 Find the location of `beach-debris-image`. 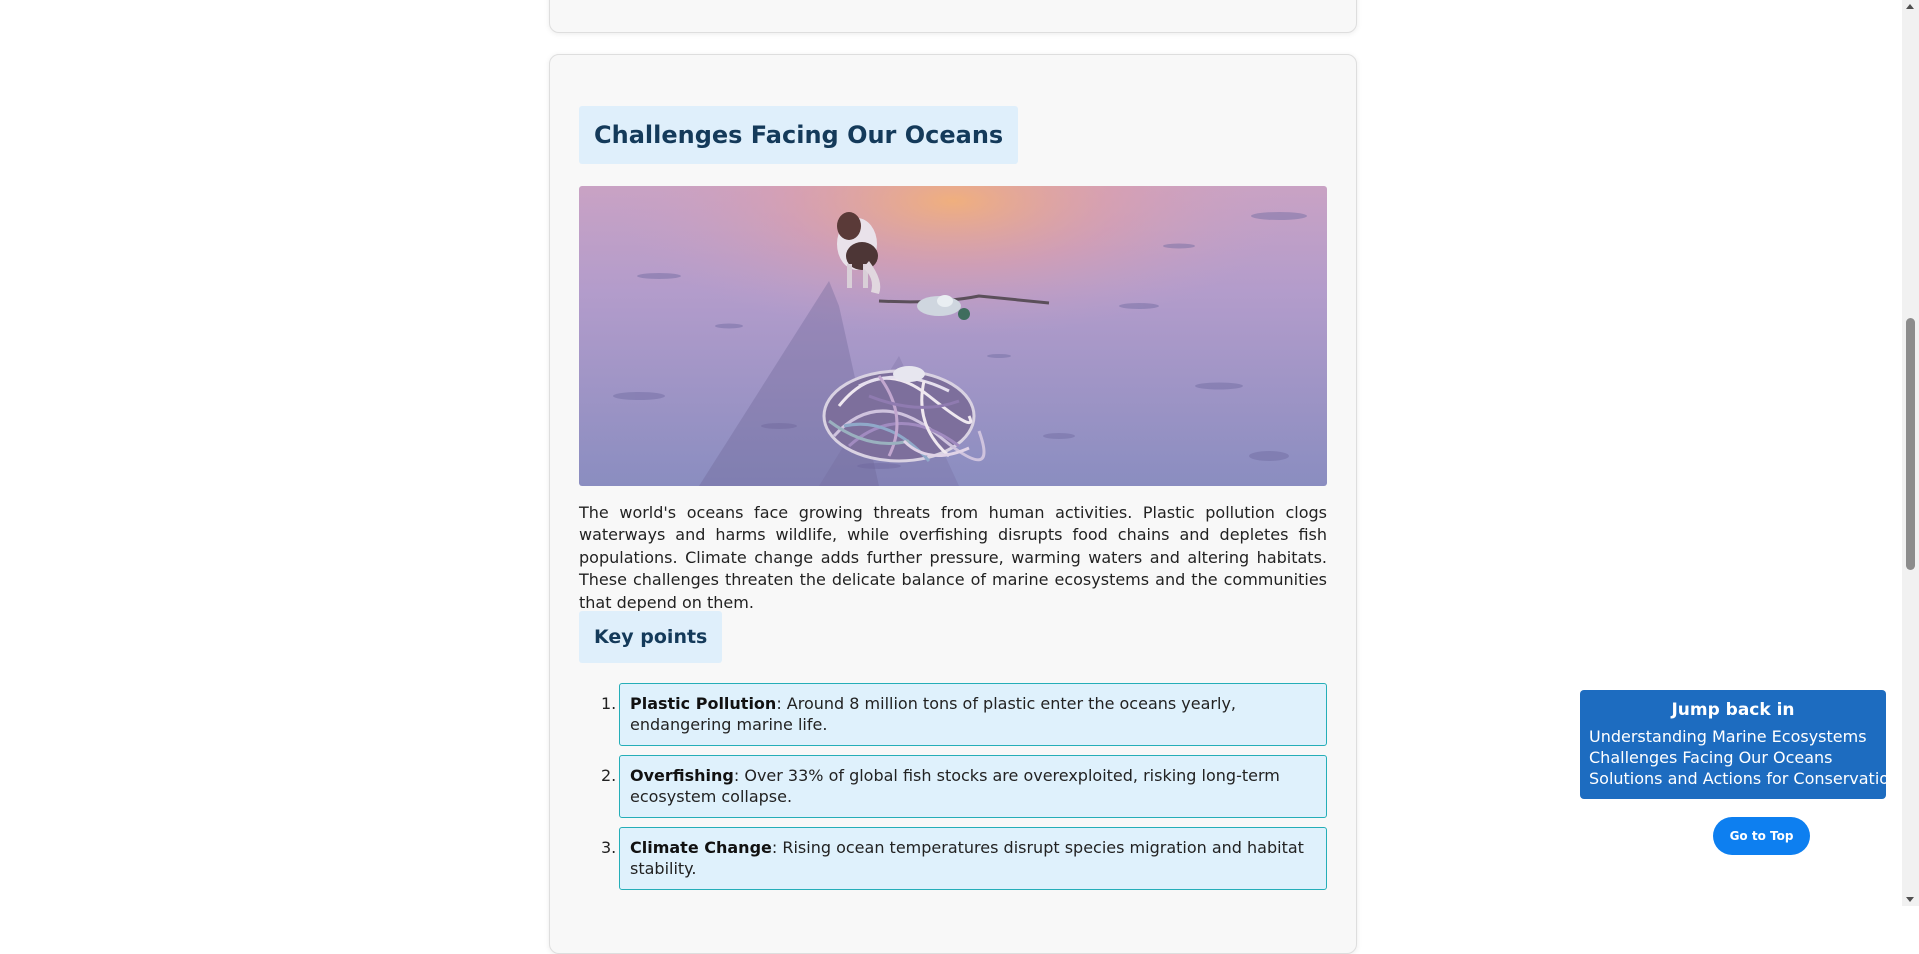

beach-debris-image is located at coordinates (953, 336).